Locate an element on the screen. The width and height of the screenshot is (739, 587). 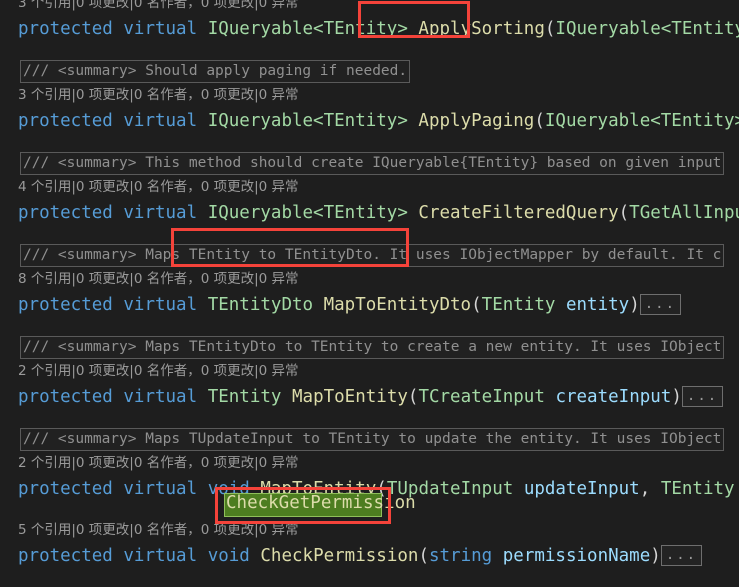
code-token-mth: ApplyPaging is located at coordinates (476, 121).